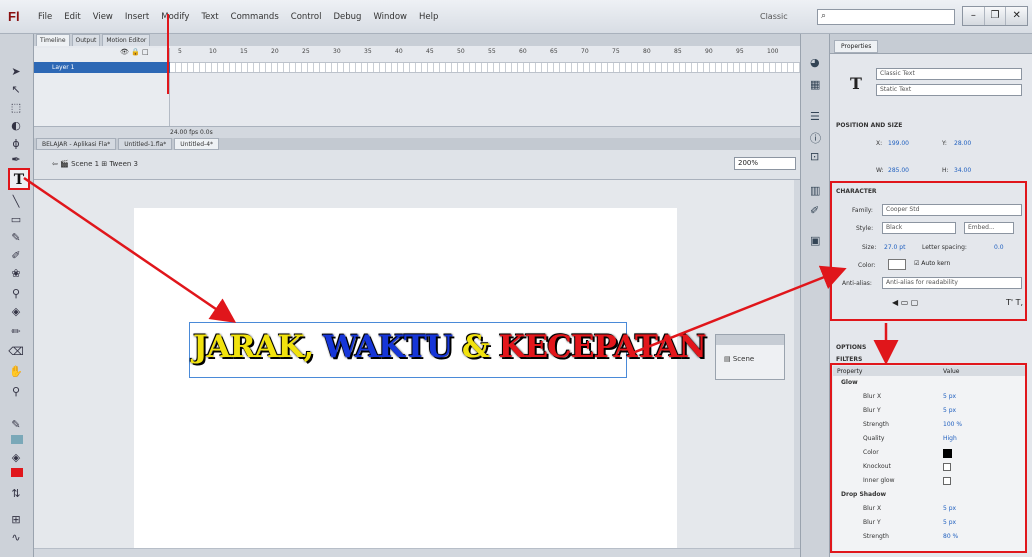 The image size is (1032, 557). What do you see at coordinates (417, 552) in the screenshot?
I see `horizontal-scrollbar` at bounding box center [417, 552].